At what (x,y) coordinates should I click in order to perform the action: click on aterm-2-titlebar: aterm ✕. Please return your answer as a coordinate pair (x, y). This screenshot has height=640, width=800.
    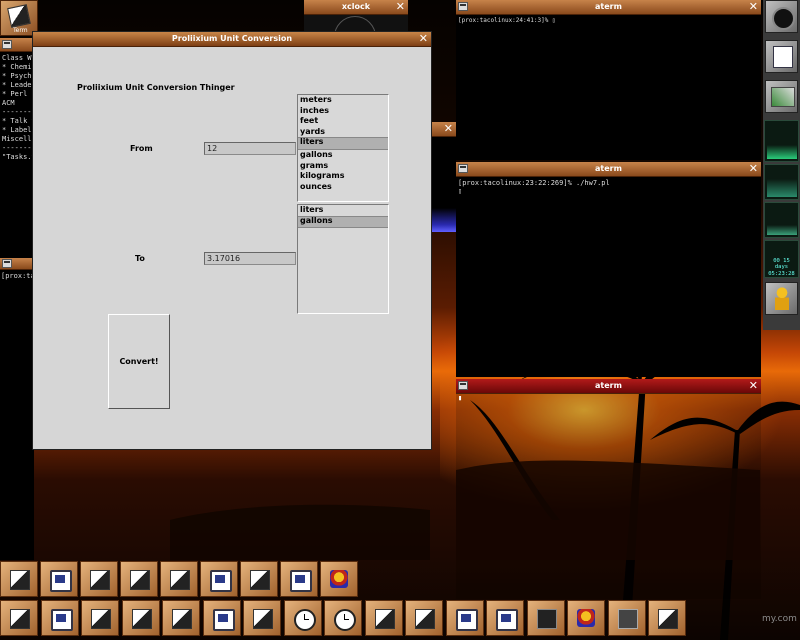
    Looking at the image, I should click on (608, 169).